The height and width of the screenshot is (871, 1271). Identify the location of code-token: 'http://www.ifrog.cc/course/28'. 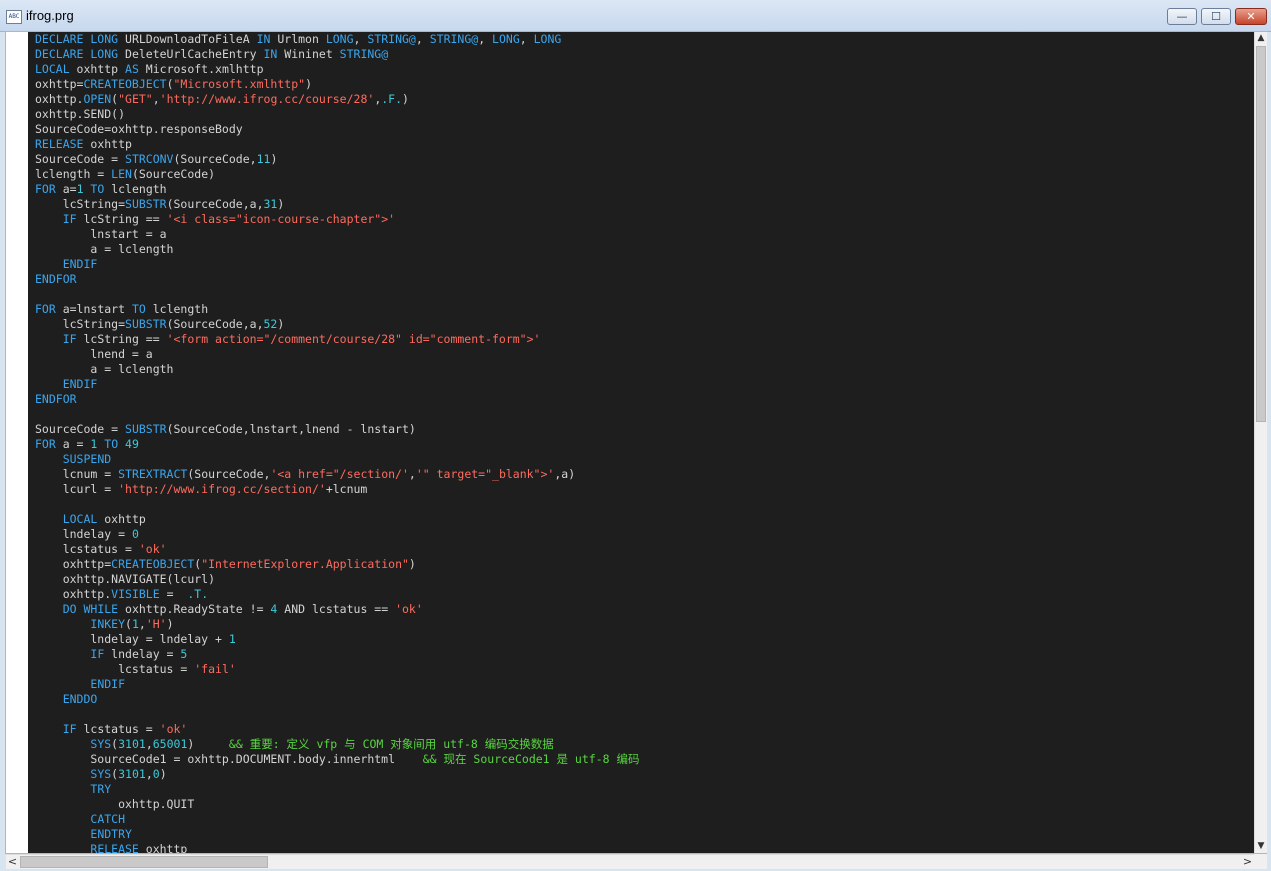
(267, 99).